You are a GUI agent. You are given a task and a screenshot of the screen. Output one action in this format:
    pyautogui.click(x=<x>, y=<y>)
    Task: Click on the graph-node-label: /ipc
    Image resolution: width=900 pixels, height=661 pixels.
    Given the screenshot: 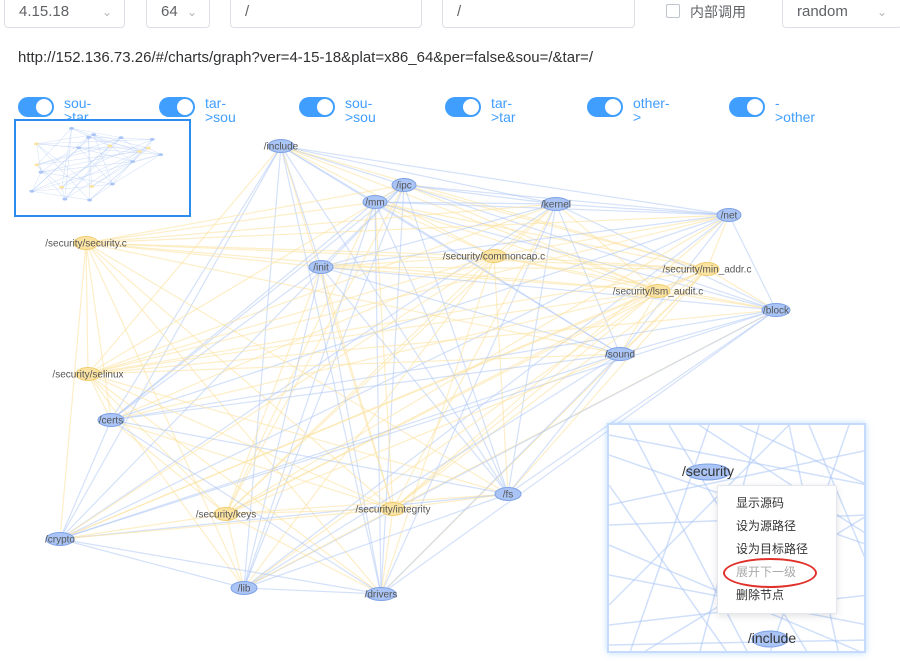 What is the action you would take?
    pyautogui.click(x=404, y=186)
    